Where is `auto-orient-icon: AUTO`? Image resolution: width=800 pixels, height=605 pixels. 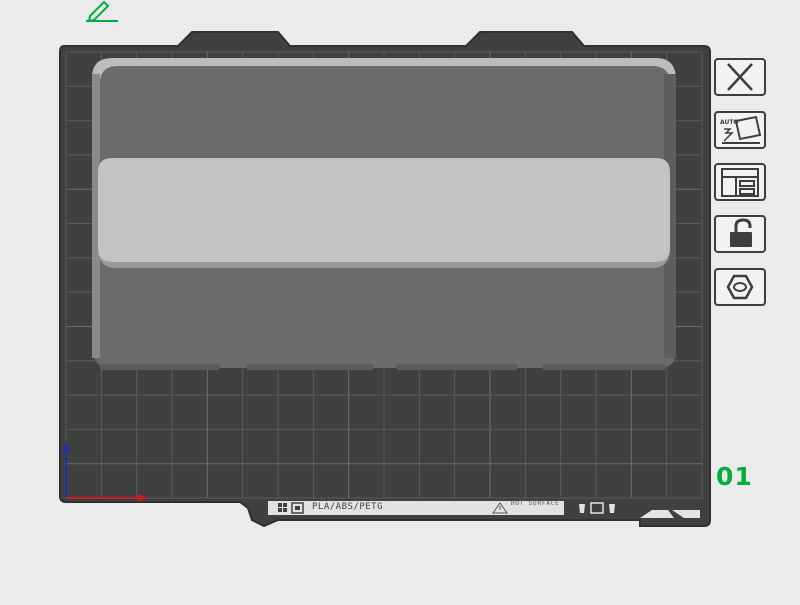 auto-orient-icon: AUTO is located at coordinates (741, 129).